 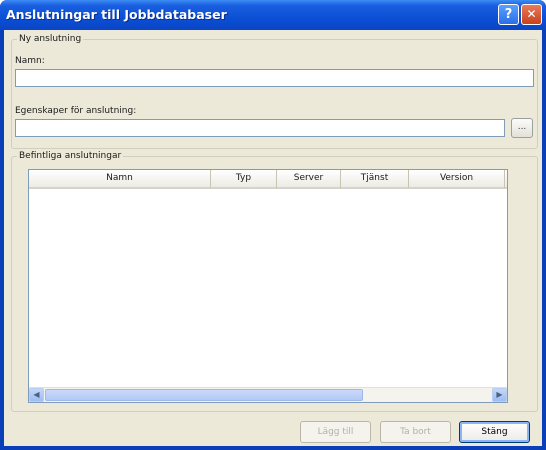 I want to click on new-connection-legend: Ny anslutning, so click(x=50, y=39).